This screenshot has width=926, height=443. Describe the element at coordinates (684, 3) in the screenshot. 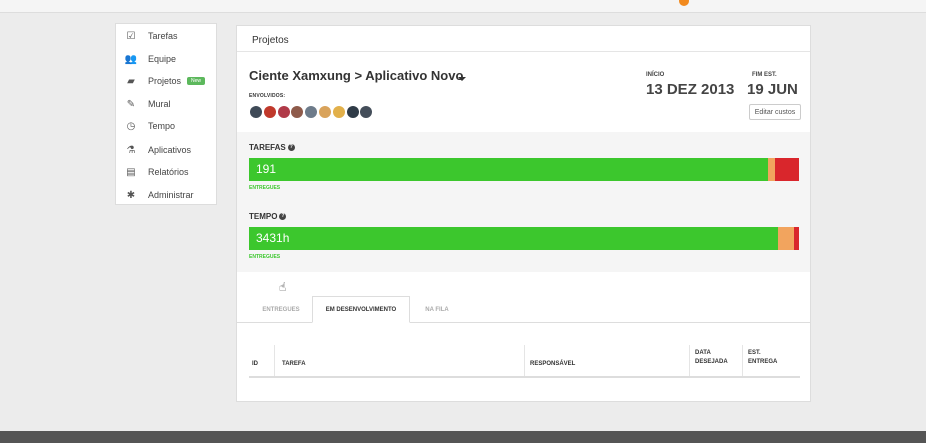

I see `notification-indicator` at that location.